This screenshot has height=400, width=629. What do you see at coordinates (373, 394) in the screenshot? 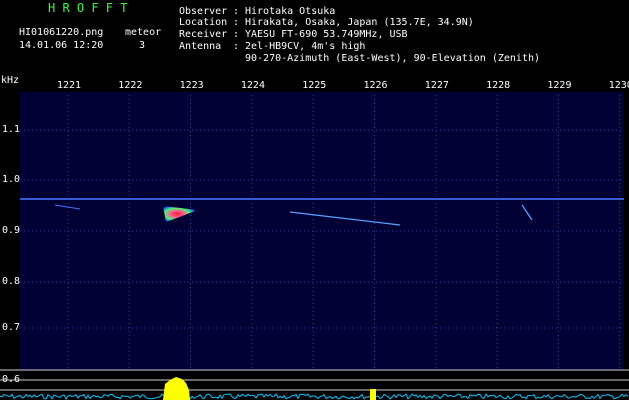
I see `small-peak-signal` at bounding box center [373, 394].